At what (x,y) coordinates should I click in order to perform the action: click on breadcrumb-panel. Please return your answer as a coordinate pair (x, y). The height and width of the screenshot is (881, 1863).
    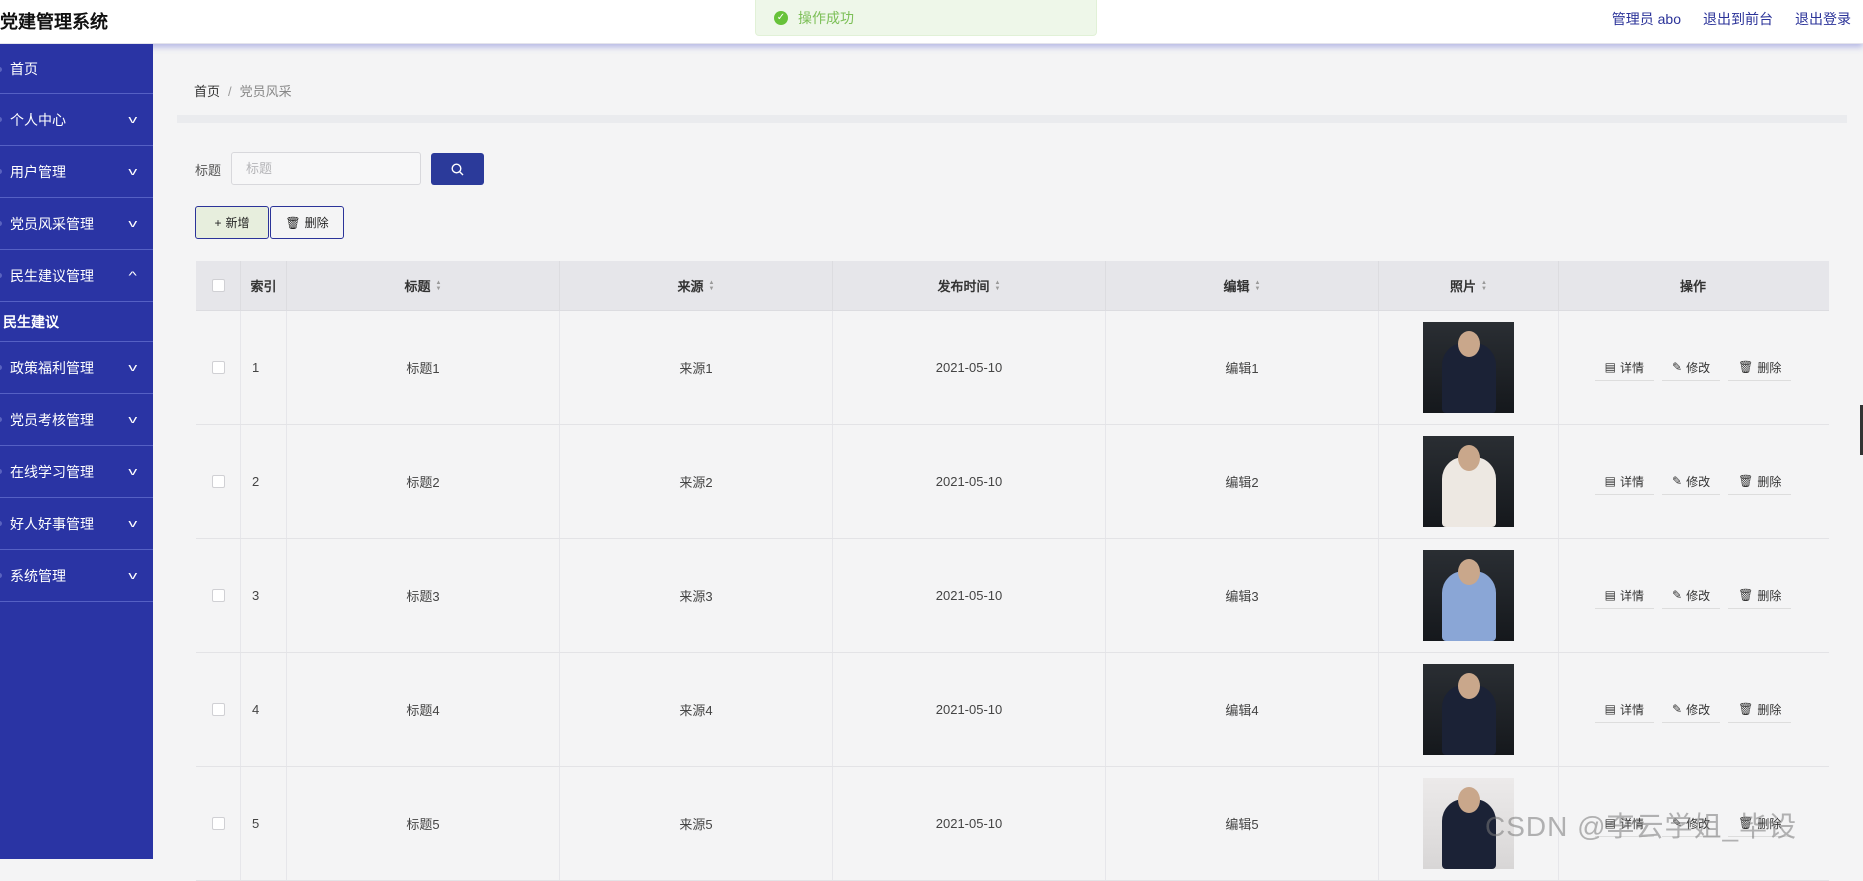
    Looking at the image, I should click on (1012, 89).